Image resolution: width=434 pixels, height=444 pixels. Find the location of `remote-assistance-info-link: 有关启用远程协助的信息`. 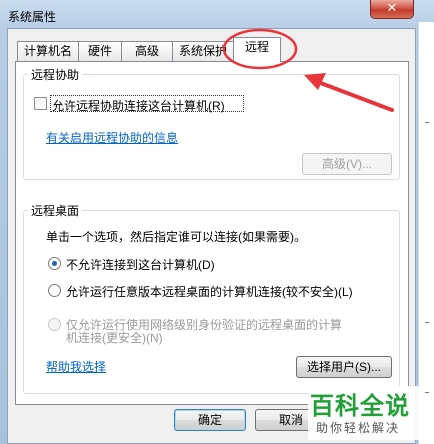

remote-assistance-info-link: 有关启用远程协助的信息 is located at coordinates (112, 137).